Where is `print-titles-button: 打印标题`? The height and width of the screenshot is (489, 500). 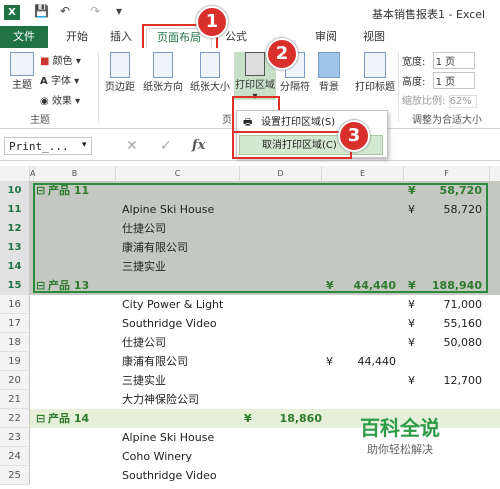
print-titles-button: 打印标题 is located at coordinates (375, 72).